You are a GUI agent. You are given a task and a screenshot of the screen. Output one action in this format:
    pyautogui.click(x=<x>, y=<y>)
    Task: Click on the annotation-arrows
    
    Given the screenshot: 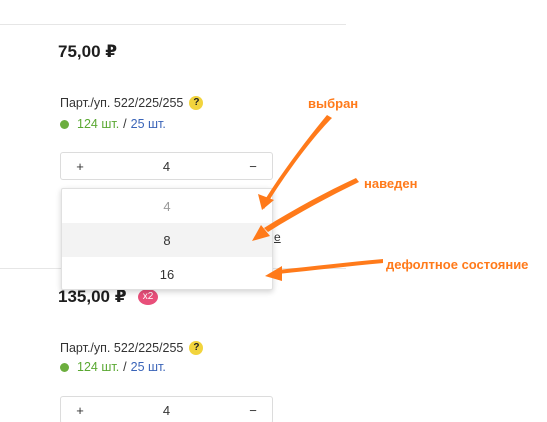 What is the action you would take?
    pyautogui.click(x=317, y=198)
    